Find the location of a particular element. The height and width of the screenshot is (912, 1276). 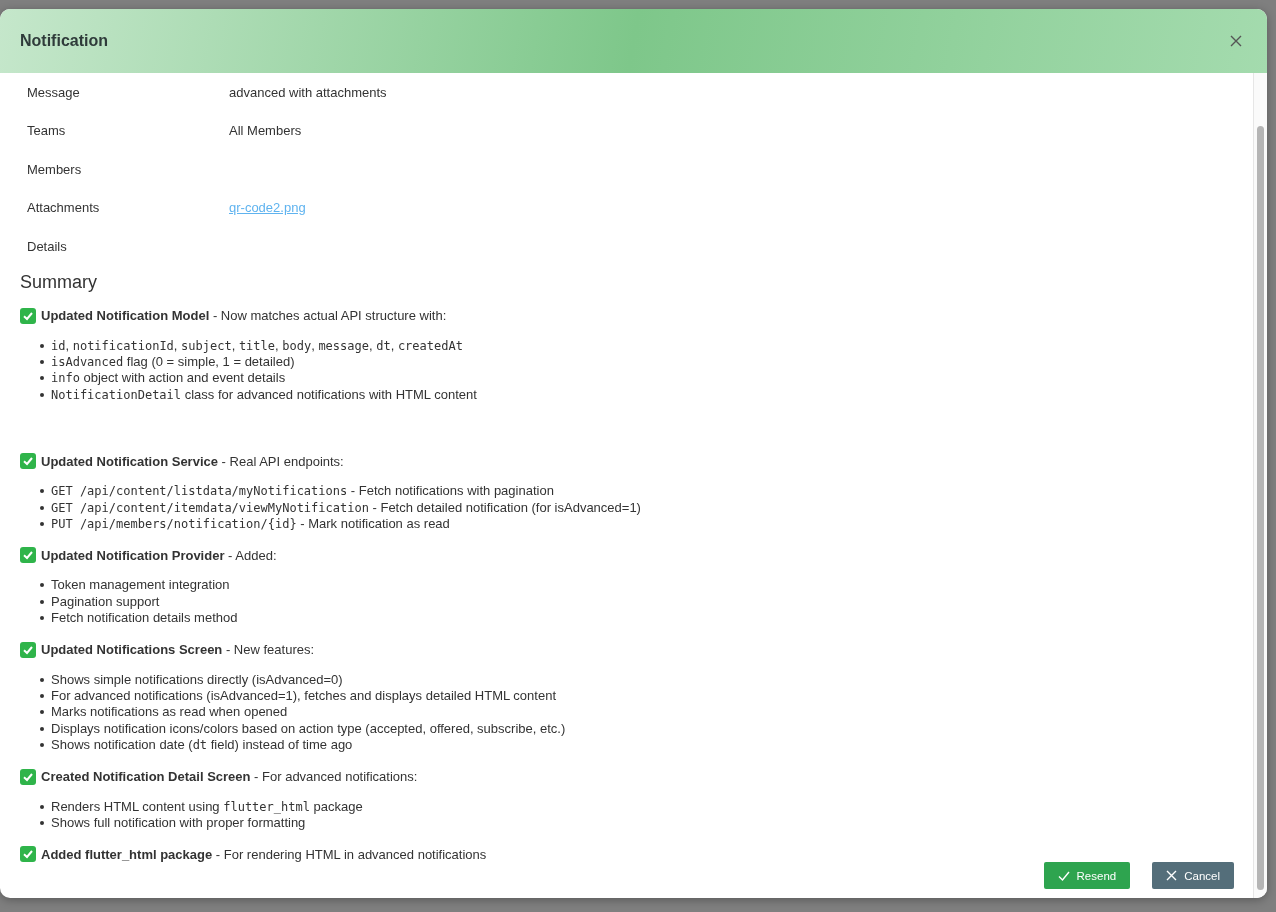

resend-button: Resend is located at coordinates (1087, 875).